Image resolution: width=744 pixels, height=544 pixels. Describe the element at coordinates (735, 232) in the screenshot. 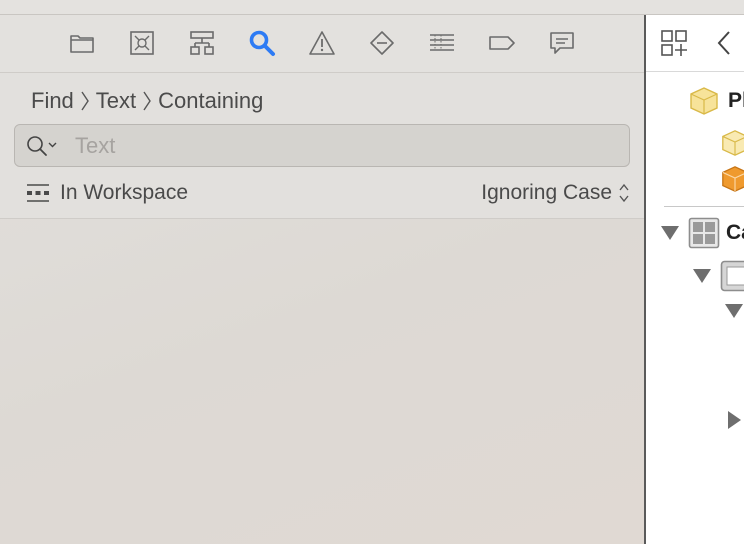

I see `outline-row-label: Ca` at that location.